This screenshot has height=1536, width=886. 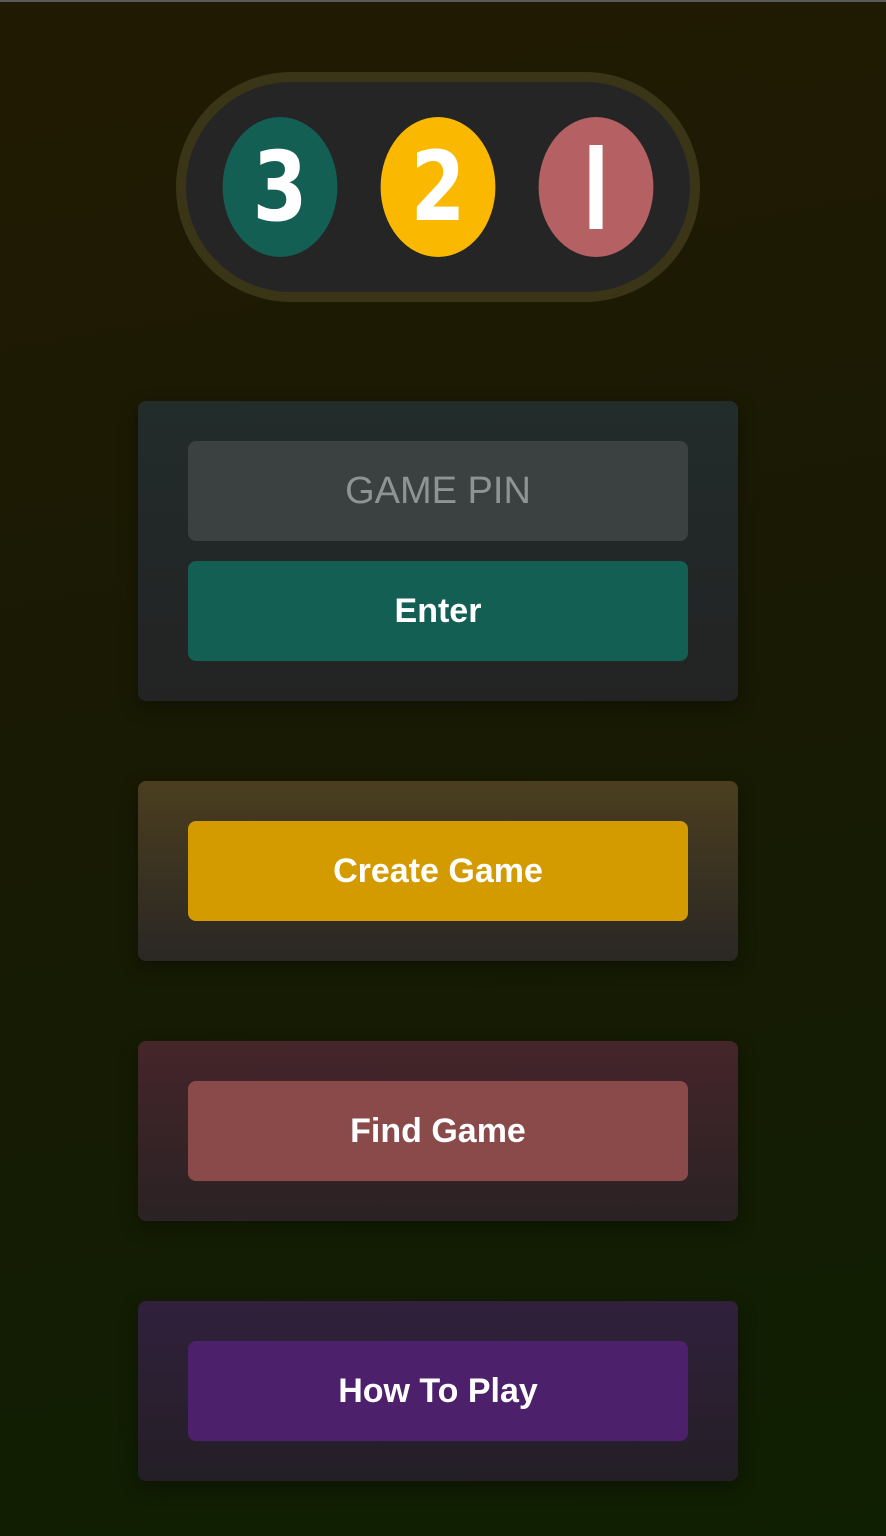 I want to click on logo-digit-3-text: 3, so click(x=280, y=187).